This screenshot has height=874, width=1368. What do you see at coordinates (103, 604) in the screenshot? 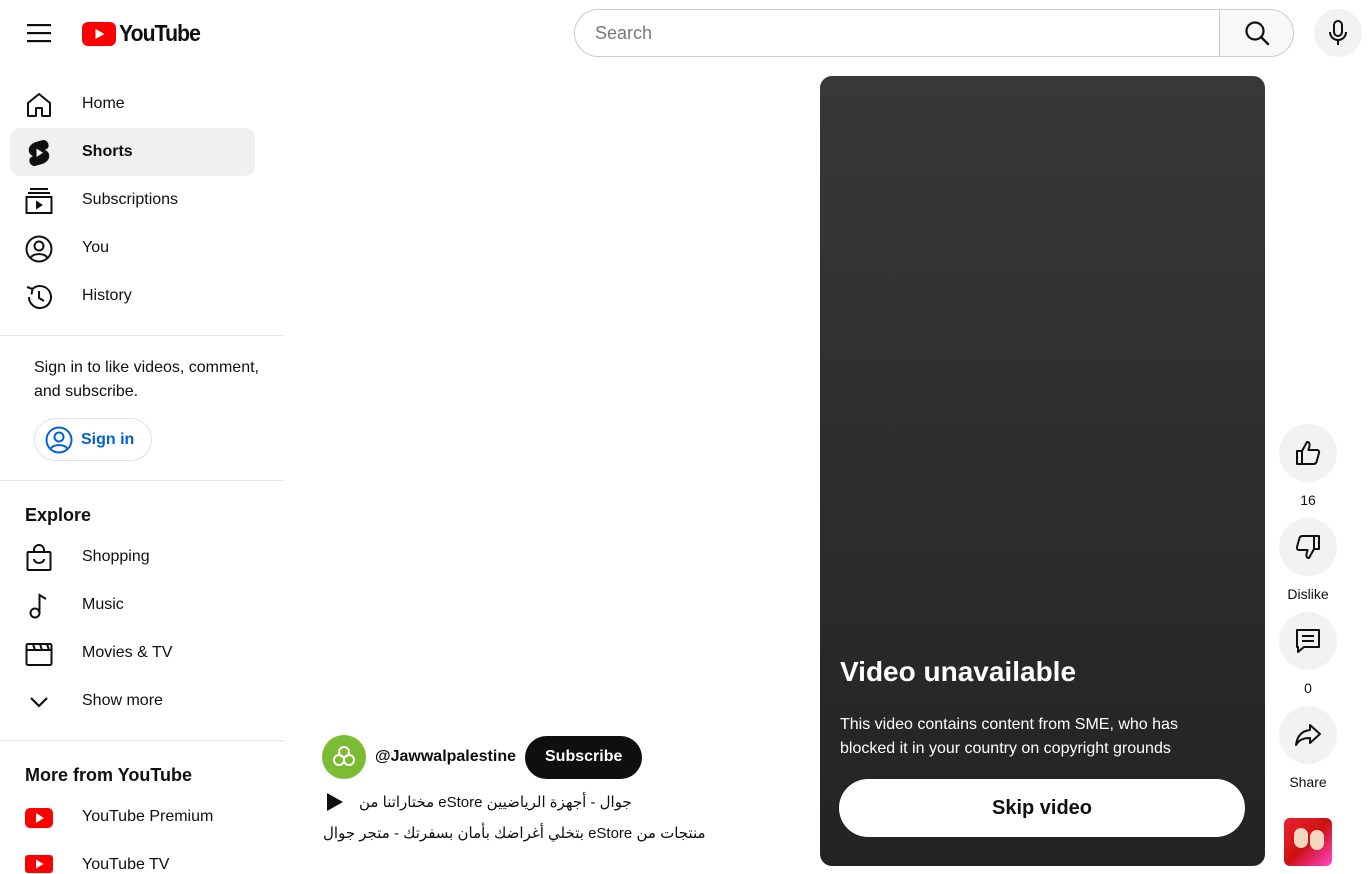
I see `sidebar-item-label: Music` at bounding box center [103, 604].